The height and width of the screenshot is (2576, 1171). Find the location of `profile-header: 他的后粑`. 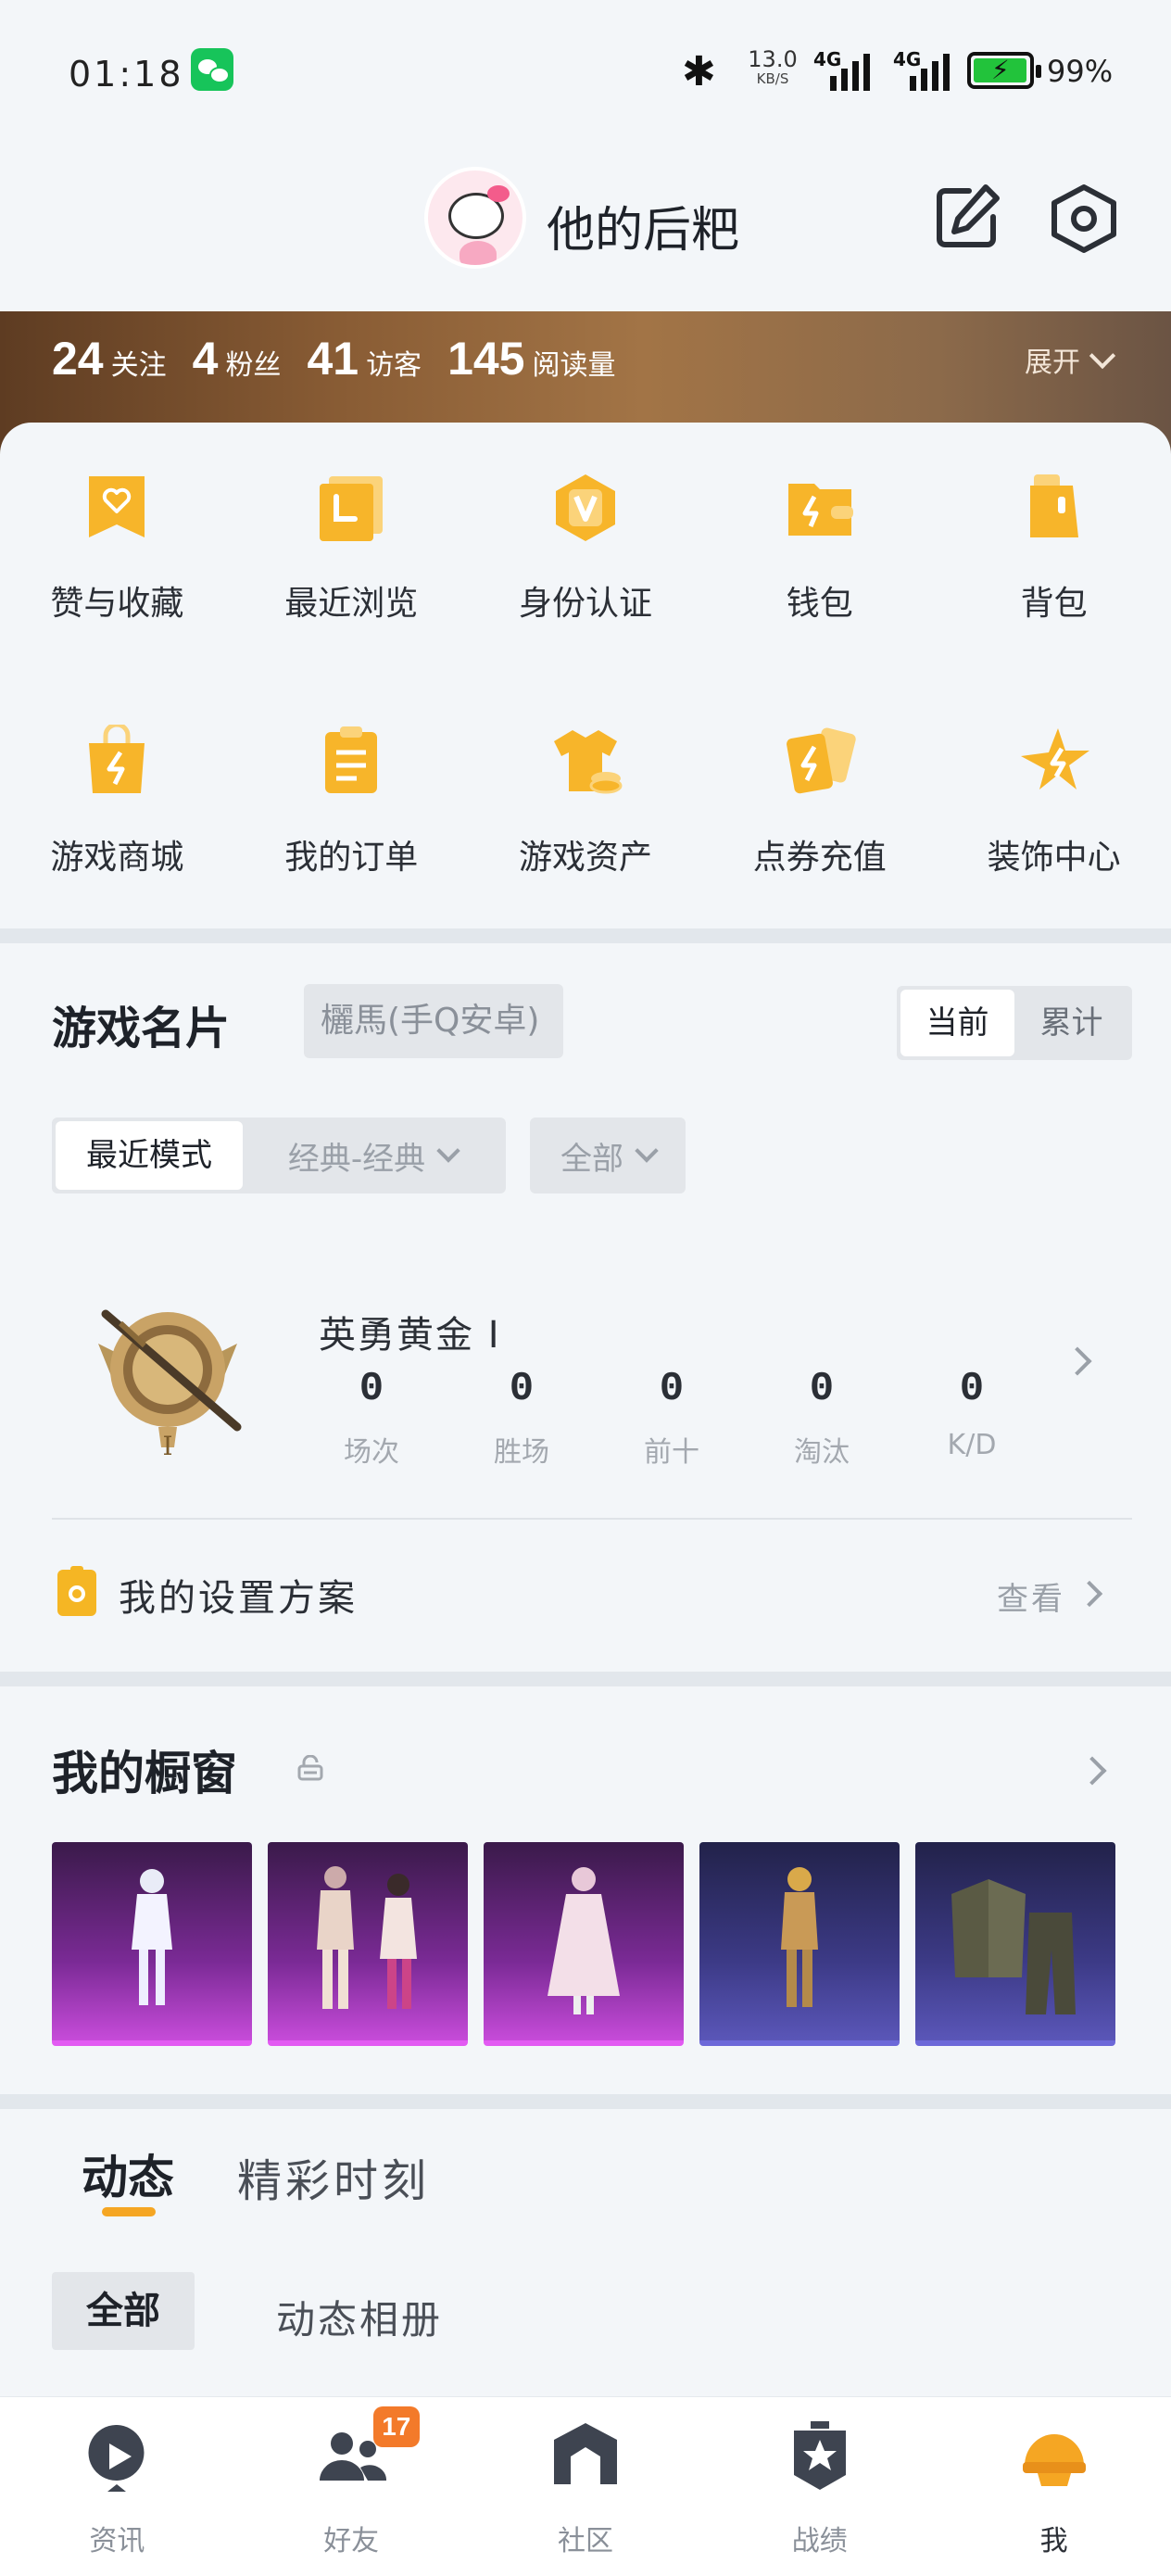

profile-header: 他的后粑 is located at coordinates (585, 225).